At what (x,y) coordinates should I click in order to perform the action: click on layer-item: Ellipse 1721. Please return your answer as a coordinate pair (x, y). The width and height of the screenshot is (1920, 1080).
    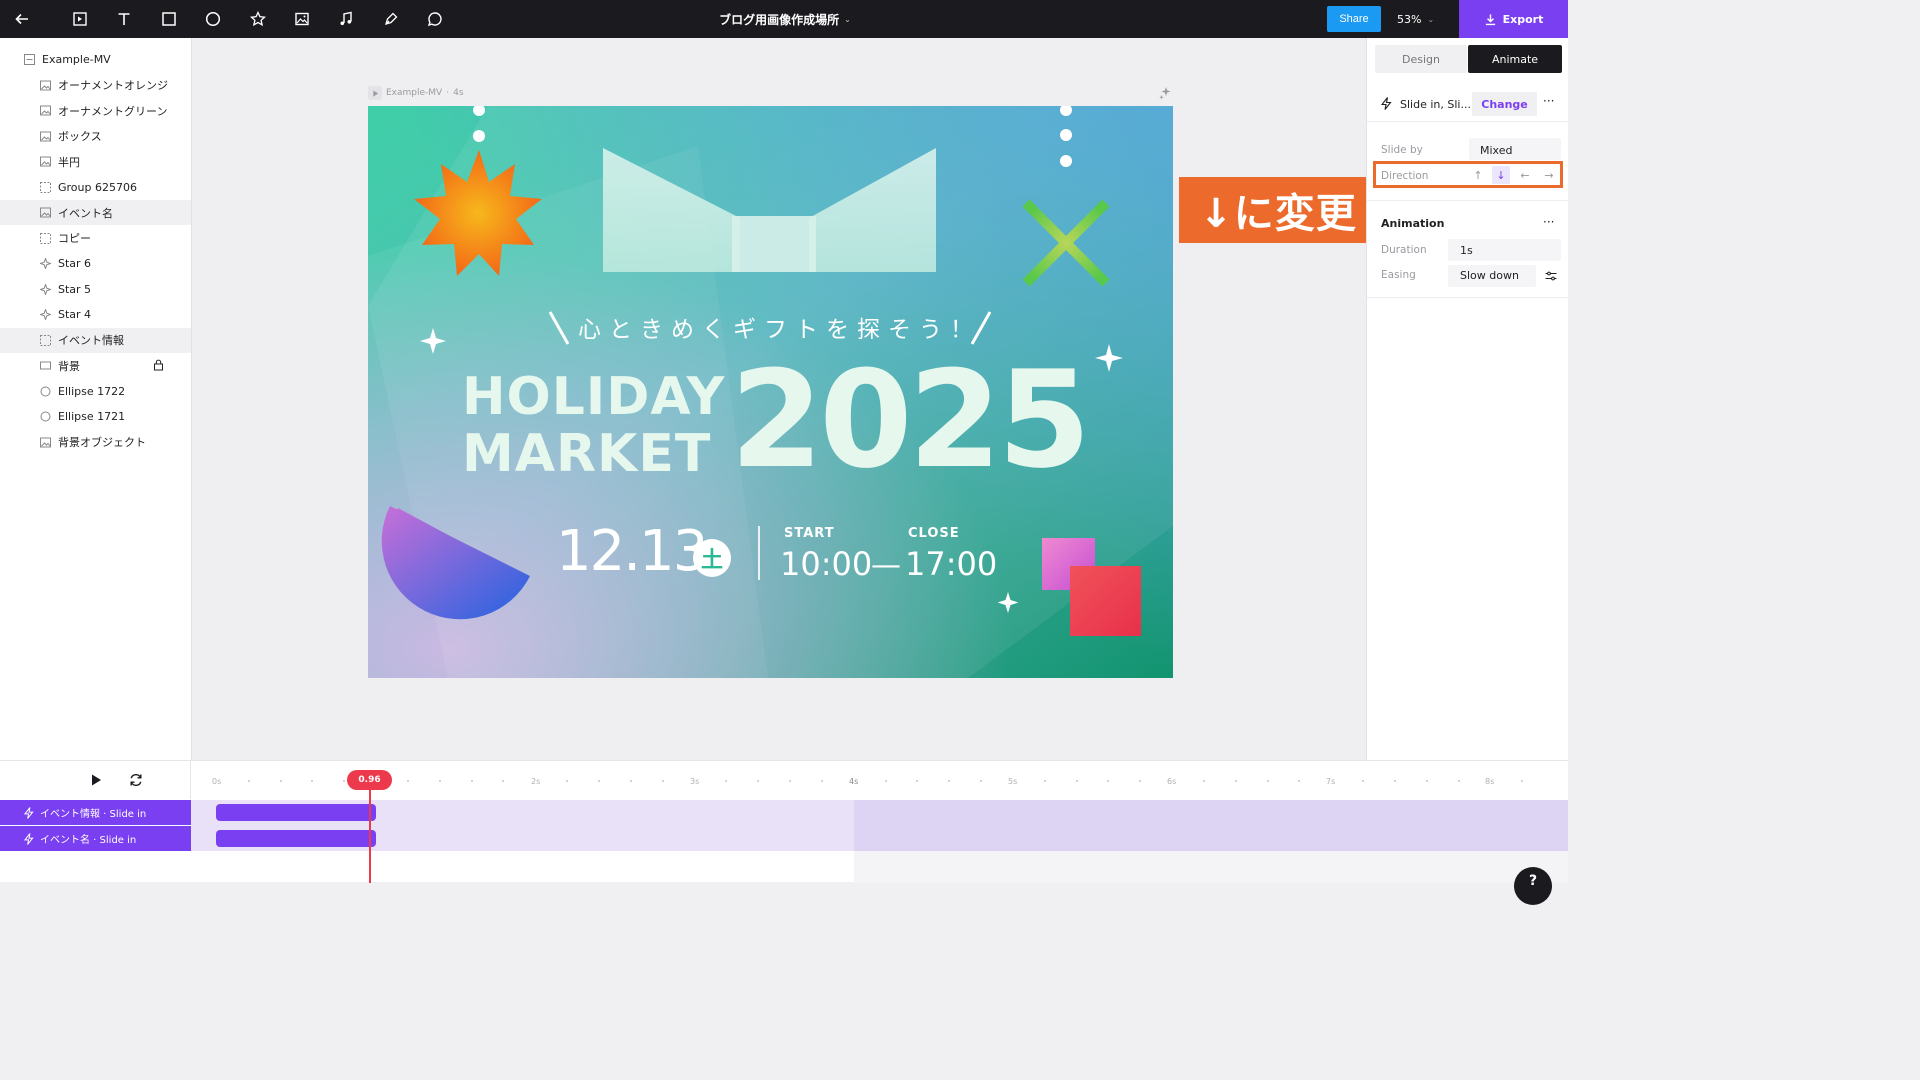
    Looking at the image, I should click on (95, 416).